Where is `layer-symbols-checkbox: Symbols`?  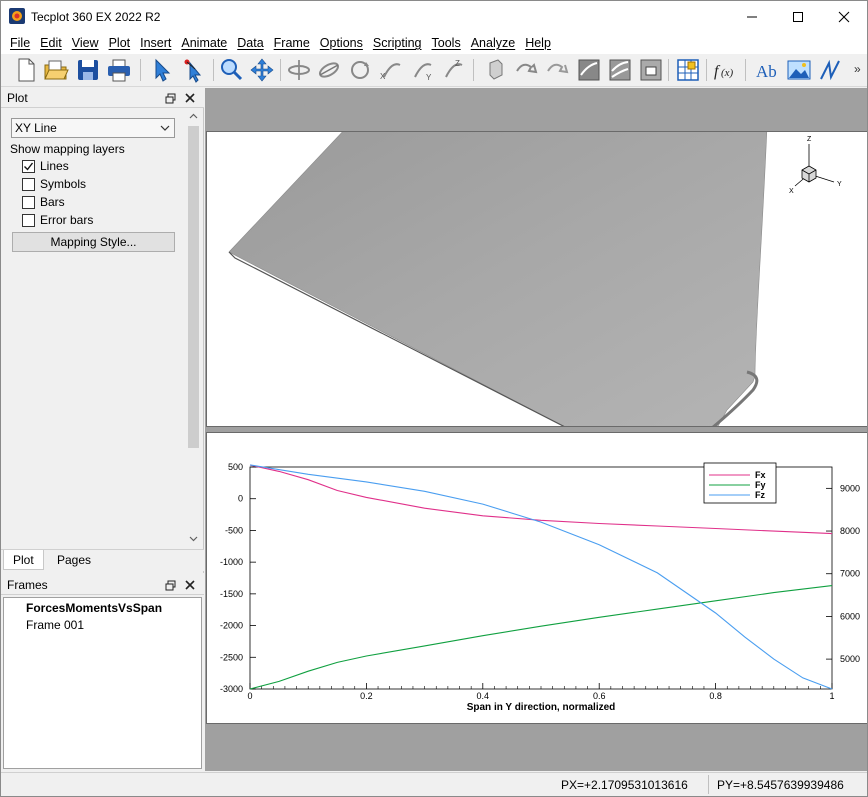
layer-symbols-checkbox: Symbols is located at coordinates (54, 184).